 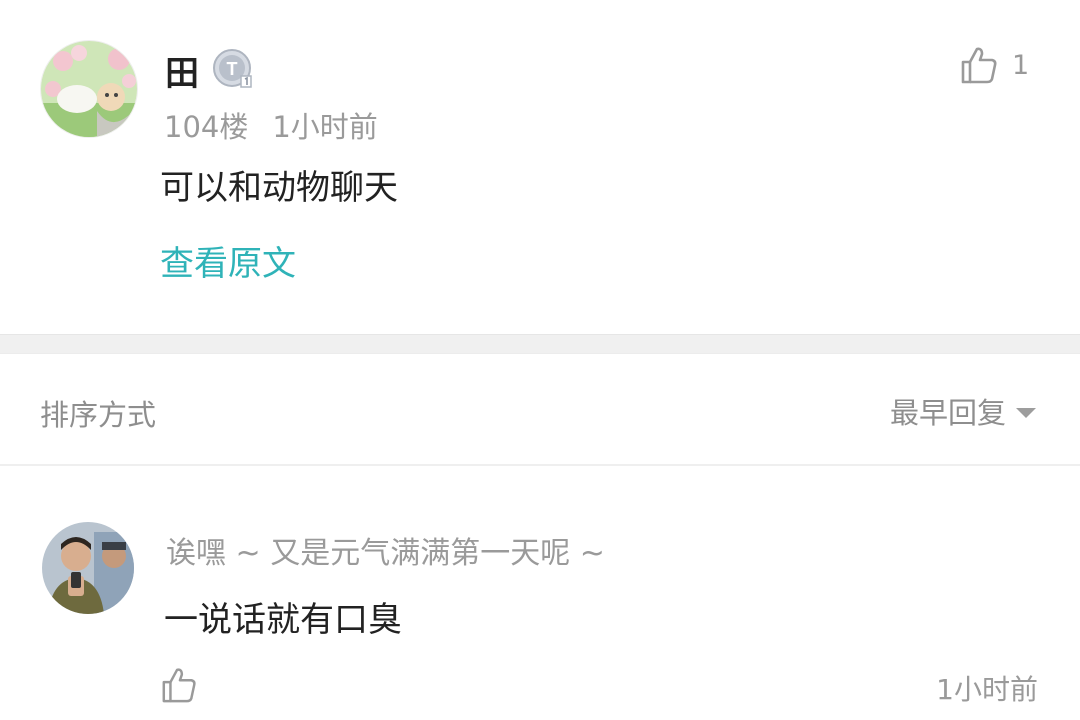 I want to click on photo-avatar-icon, so click(x=88, y=568).